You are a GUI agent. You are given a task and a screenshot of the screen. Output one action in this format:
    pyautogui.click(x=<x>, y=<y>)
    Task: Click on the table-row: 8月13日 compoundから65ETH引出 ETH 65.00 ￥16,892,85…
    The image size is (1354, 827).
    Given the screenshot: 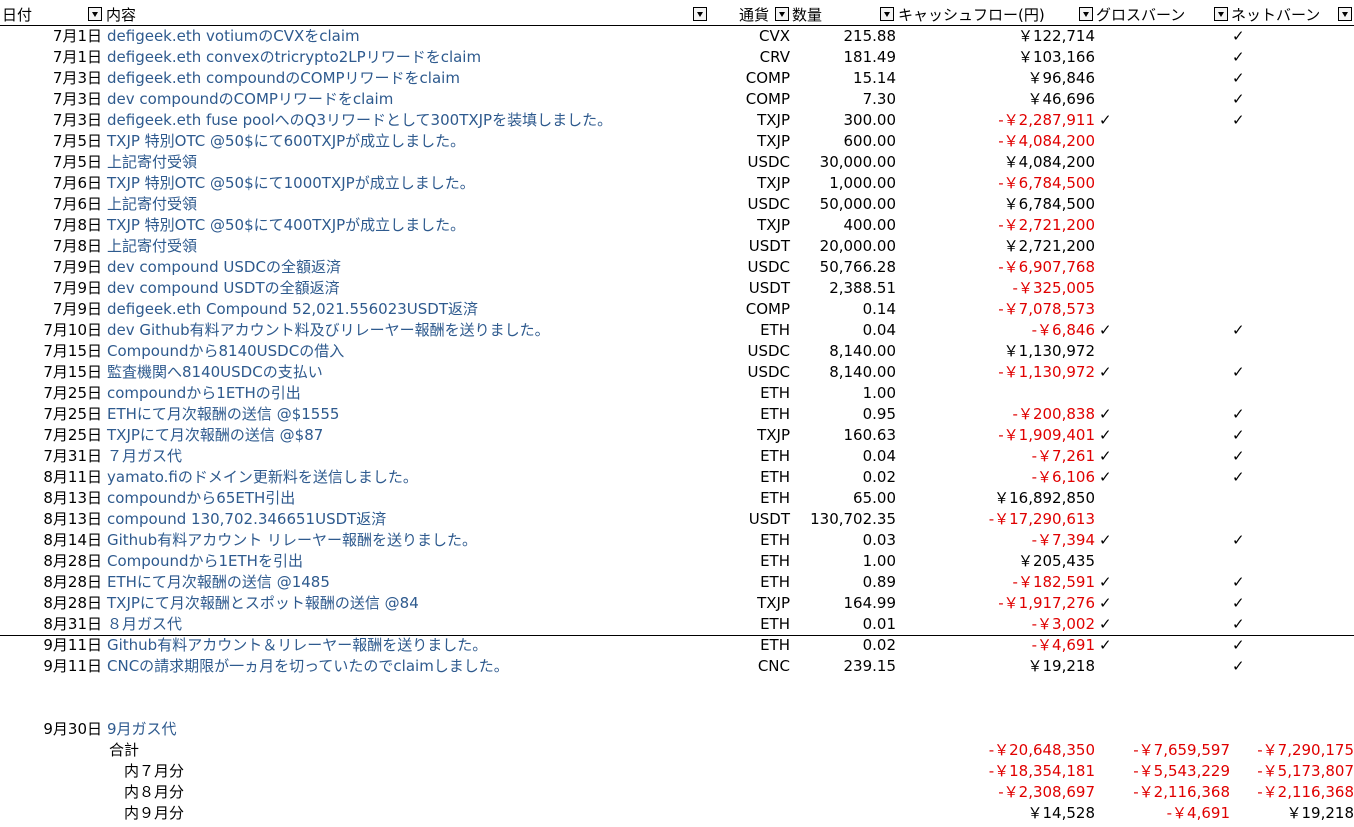 What is the action you would take?
    pyautogui.click(x=677, y=498)
    